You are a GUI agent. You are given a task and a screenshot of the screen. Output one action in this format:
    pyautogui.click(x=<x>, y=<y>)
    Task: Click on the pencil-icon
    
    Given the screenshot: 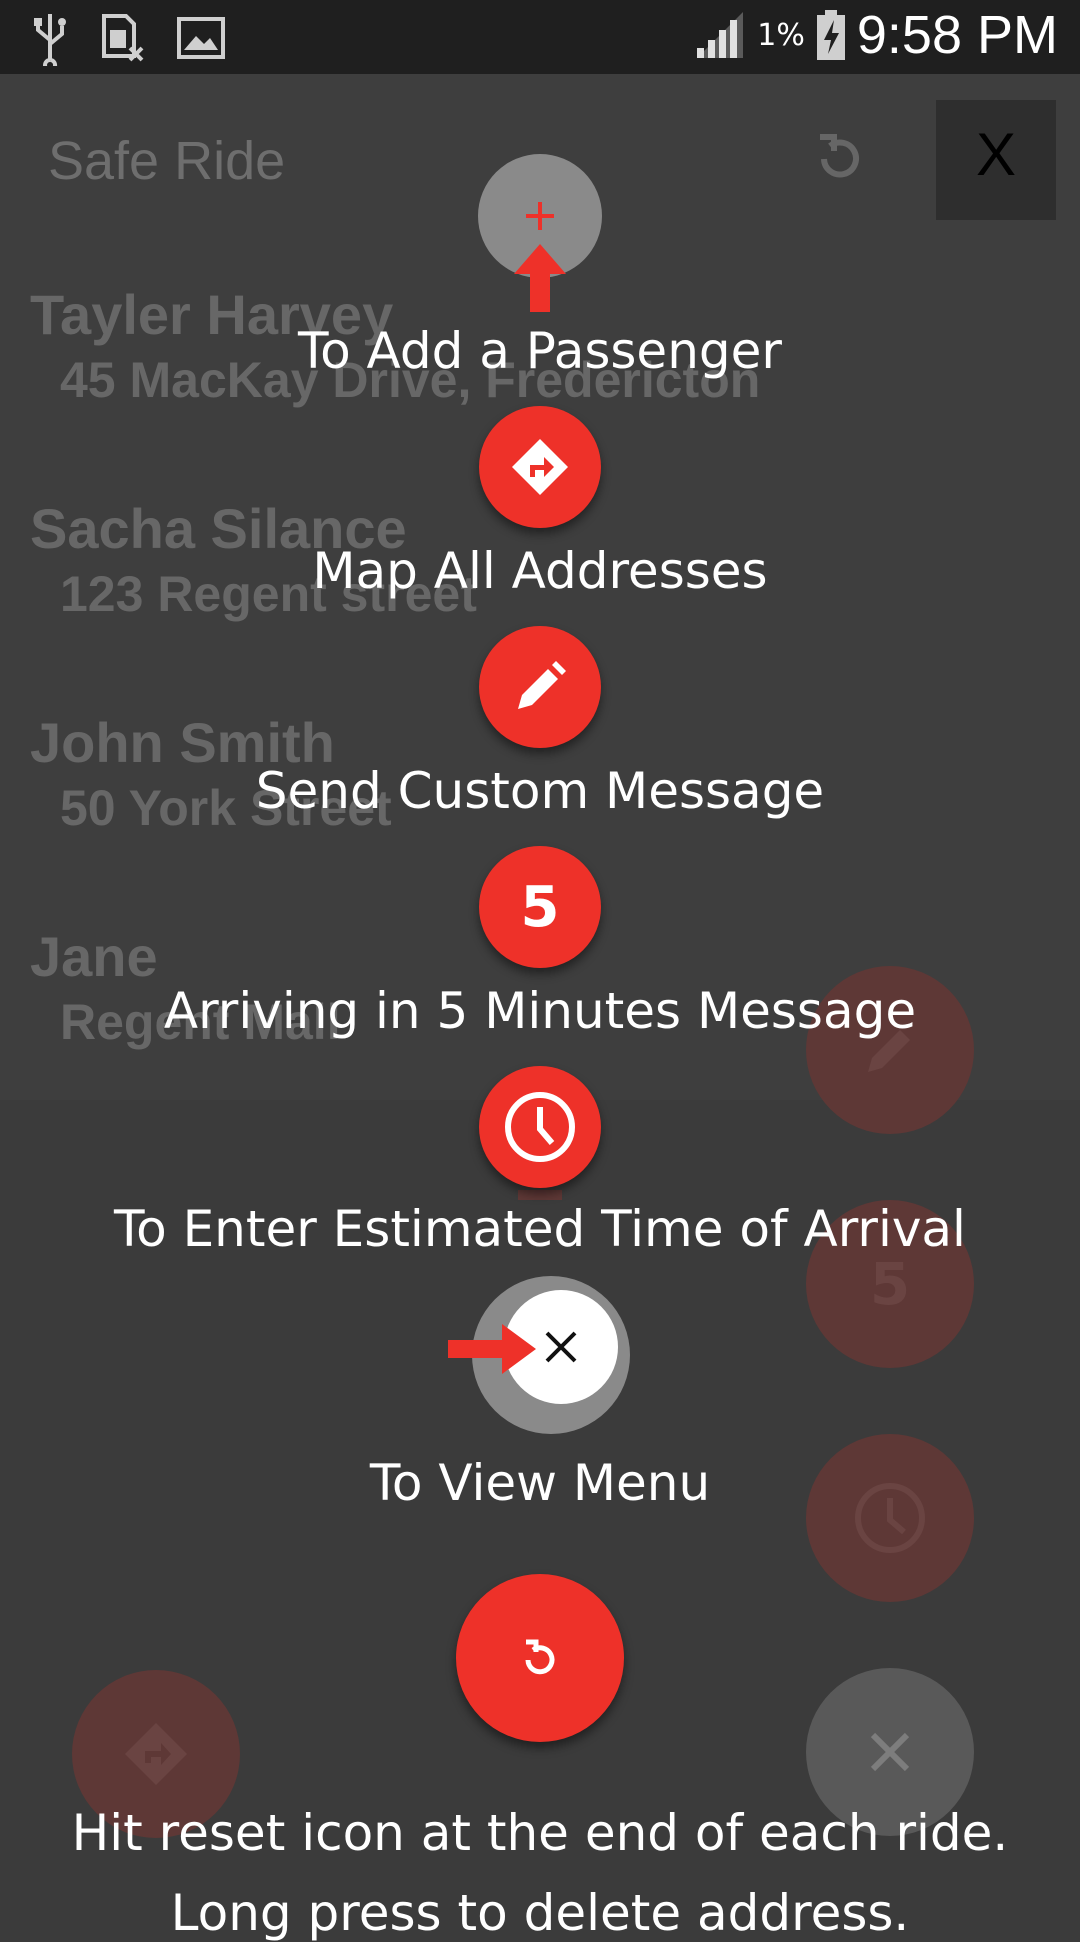 What is the action you would take?
    pyautogui.click(x=542, y=685)
    